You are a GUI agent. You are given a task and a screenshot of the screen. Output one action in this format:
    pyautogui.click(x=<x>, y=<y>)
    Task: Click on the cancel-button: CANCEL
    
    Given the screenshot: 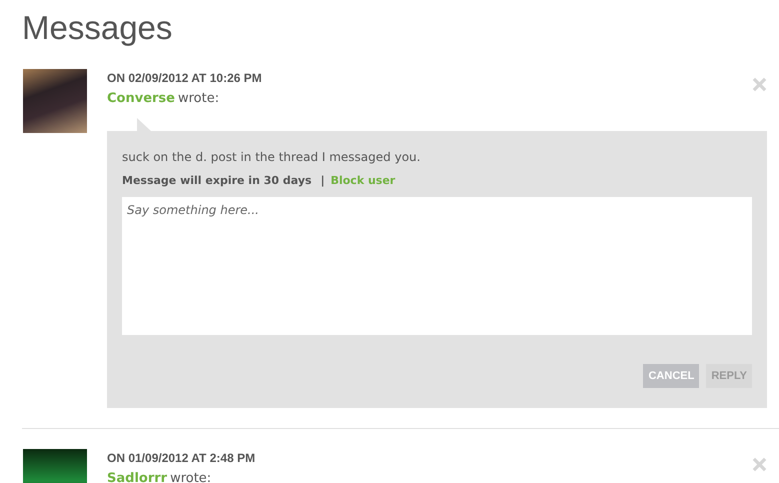 What is the action you would take?
    pyautogui.click(x=671, y=376)
    